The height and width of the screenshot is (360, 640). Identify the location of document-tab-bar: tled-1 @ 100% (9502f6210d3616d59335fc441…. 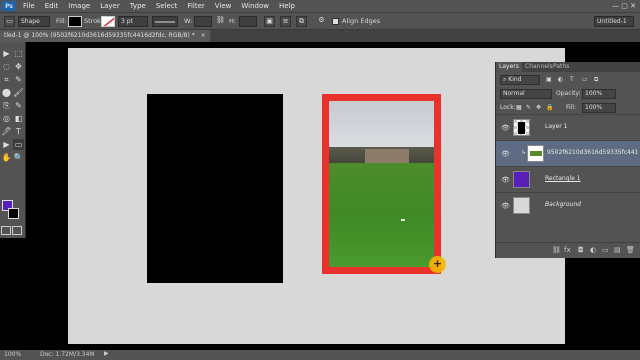
(320, 36).